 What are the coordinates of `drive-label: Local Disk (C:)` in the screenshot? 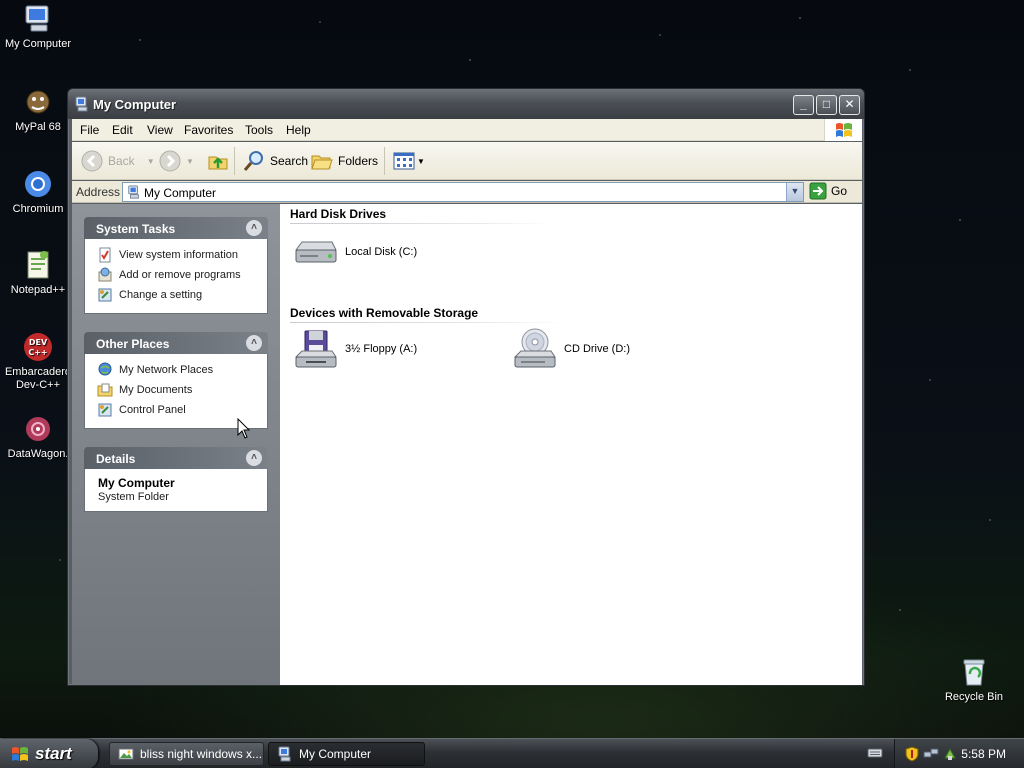 It's located at (381, 252).